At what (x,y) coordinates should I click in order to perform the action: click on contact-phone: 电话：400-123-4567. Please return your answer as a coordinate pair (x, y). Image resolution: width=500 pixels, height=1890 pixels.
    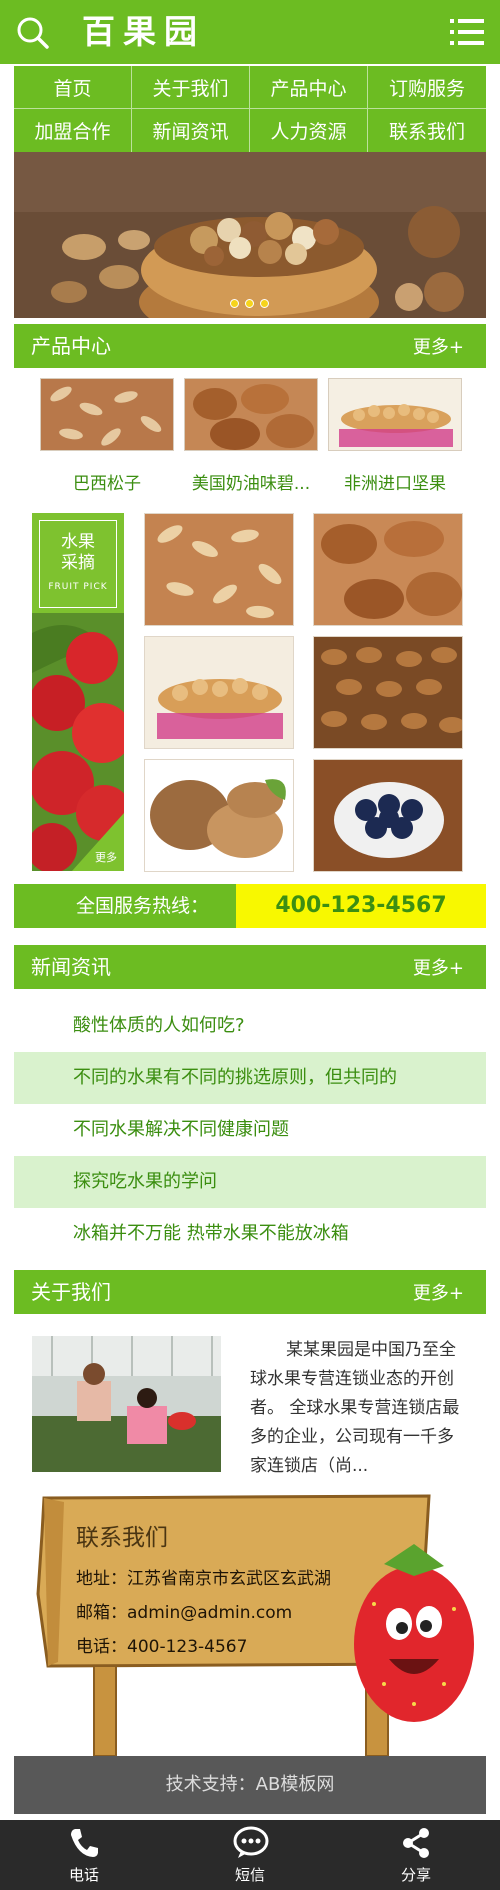
    Looking at the image, I should click on (161, 1644).